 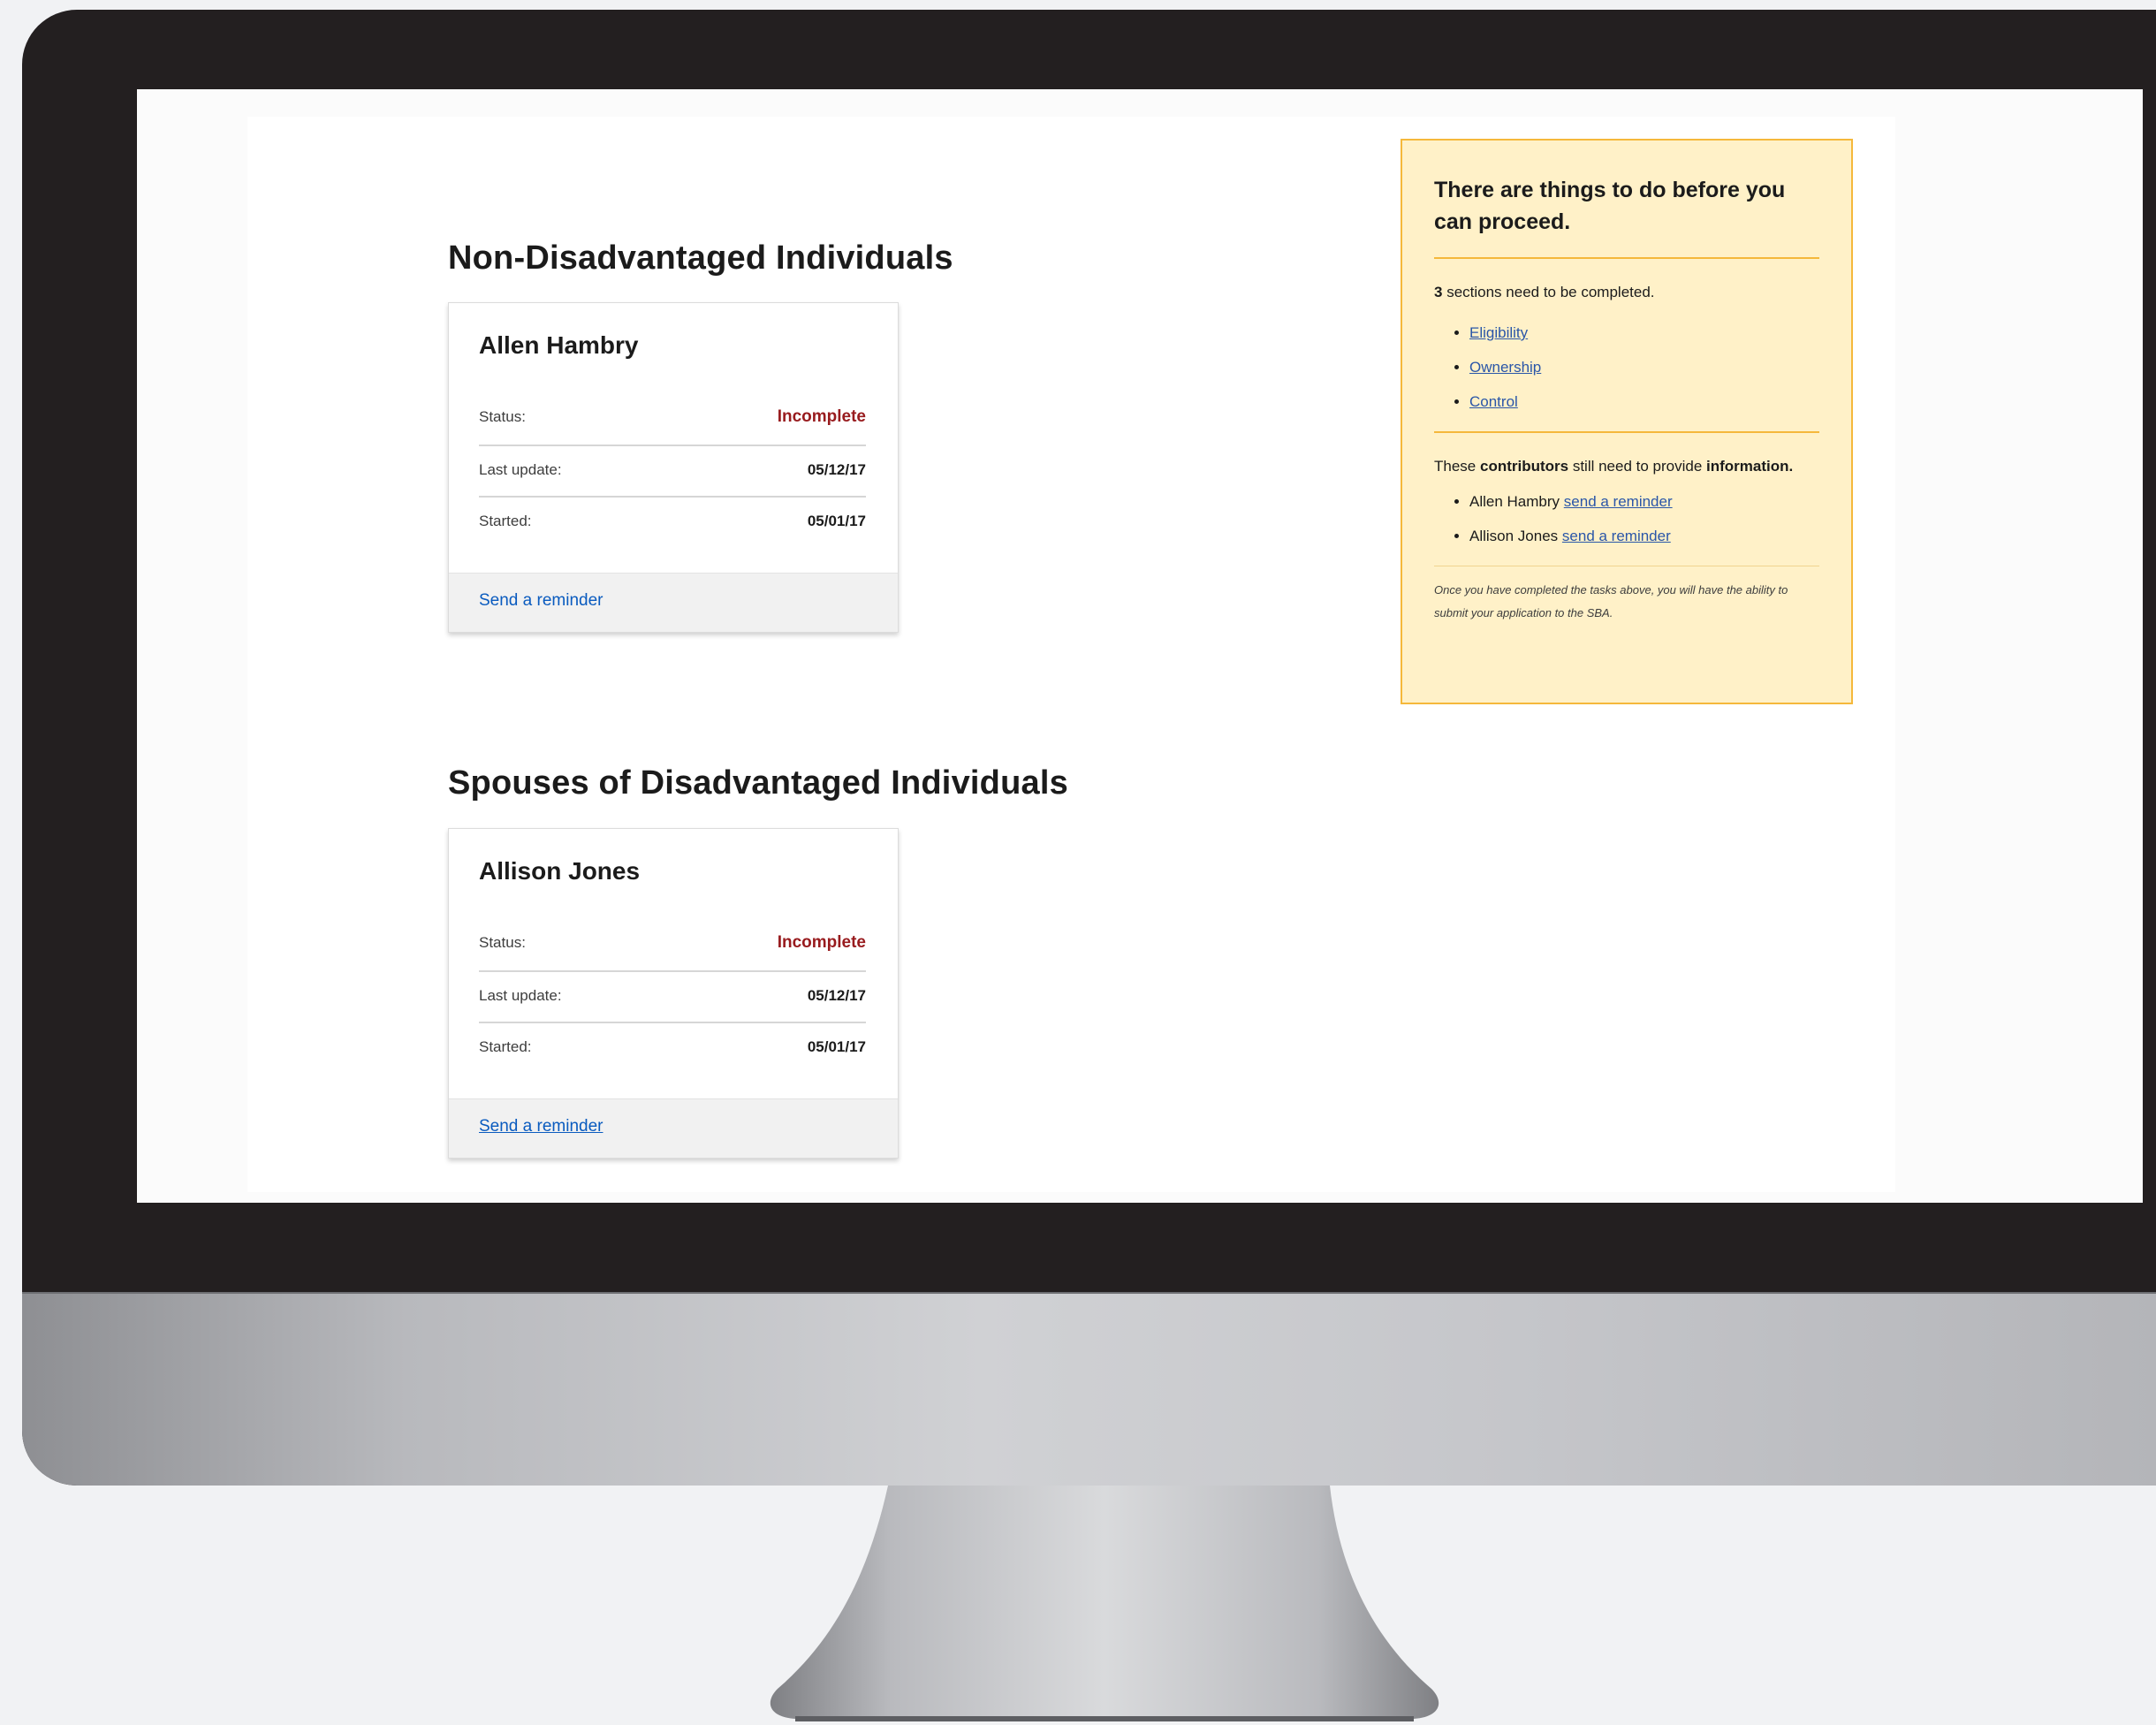 What do you see at coordinates (1644, 332) in the screenshot?
I see `list-item: Eligibility` at bounding box center [1644, 332].